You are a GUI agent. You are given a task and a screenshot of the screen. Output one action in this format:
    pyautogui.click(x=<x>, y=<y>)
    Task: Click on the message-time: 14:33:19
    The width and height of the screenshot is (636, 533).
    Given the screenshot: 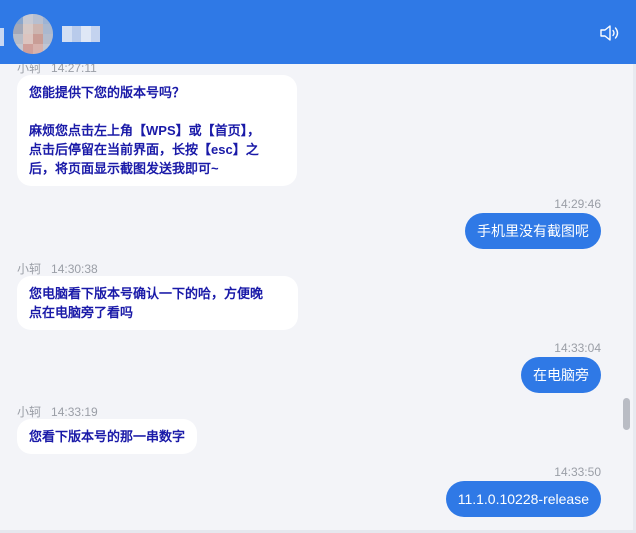 What is the action you would take?
    pyautogui.click(x=74, y=412)
    